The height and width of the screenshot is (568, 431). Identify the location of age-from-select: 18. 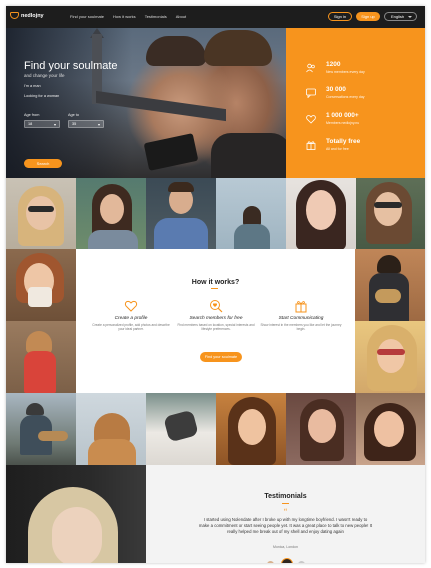
(42, 124).